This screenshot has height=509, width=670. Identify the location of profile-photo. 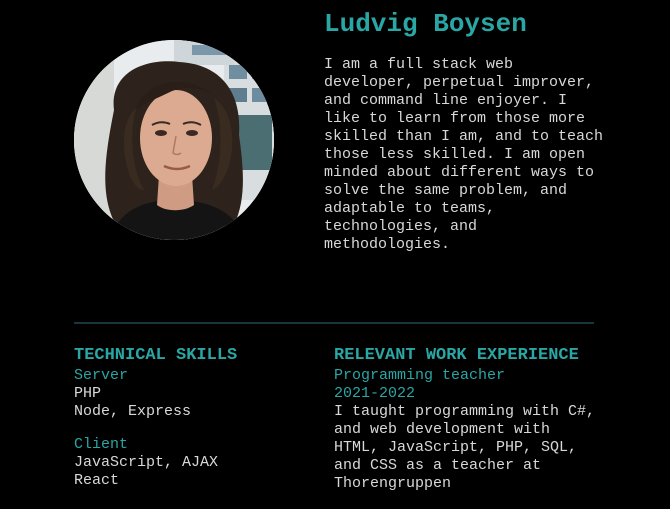
(174, 140).